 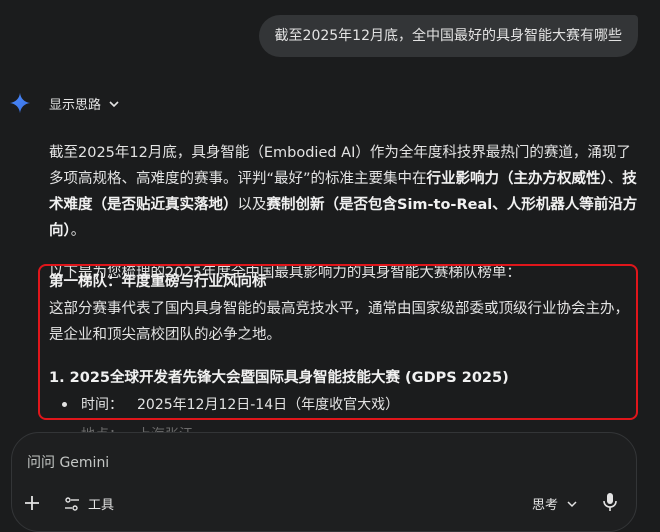 I want to click on prompt-input-placeholder: 问问 Gemini, so click(x=68, y=462).